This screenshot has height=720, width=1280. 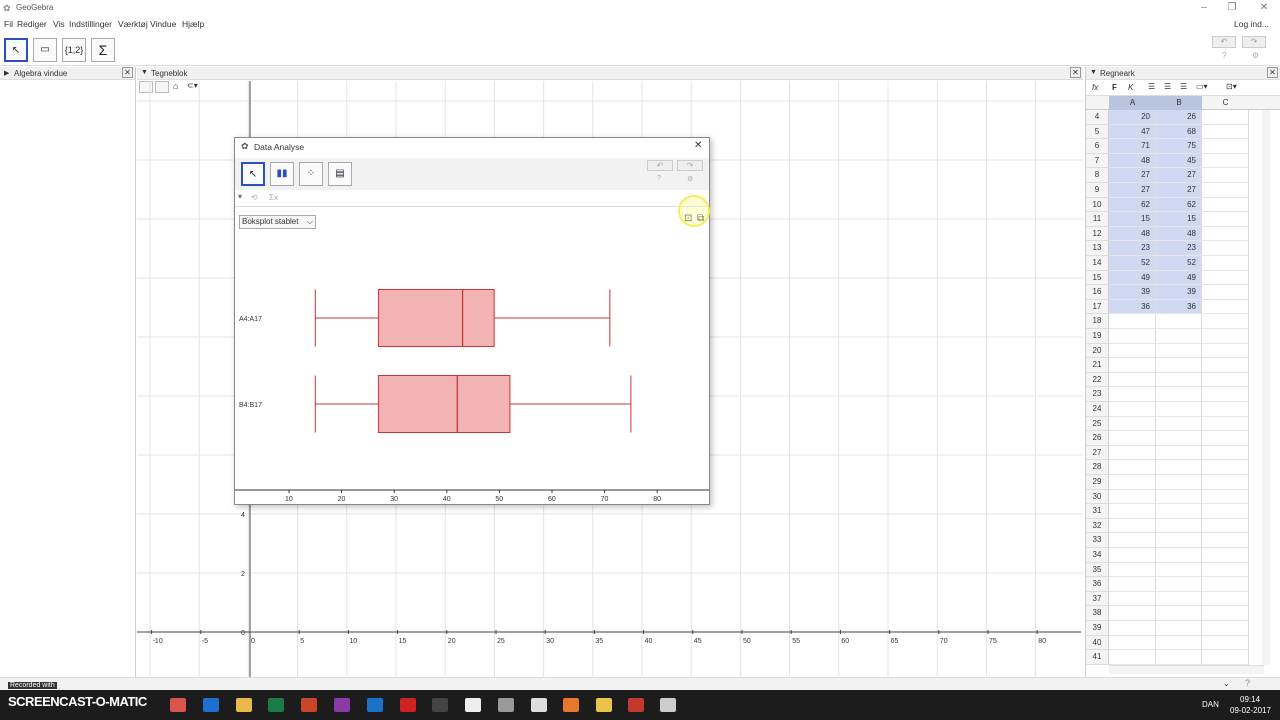 What do you see at coordinates (1179, 132) in the screenshot?
I see `cell-b: 68` at bounding box center [1179, 132].